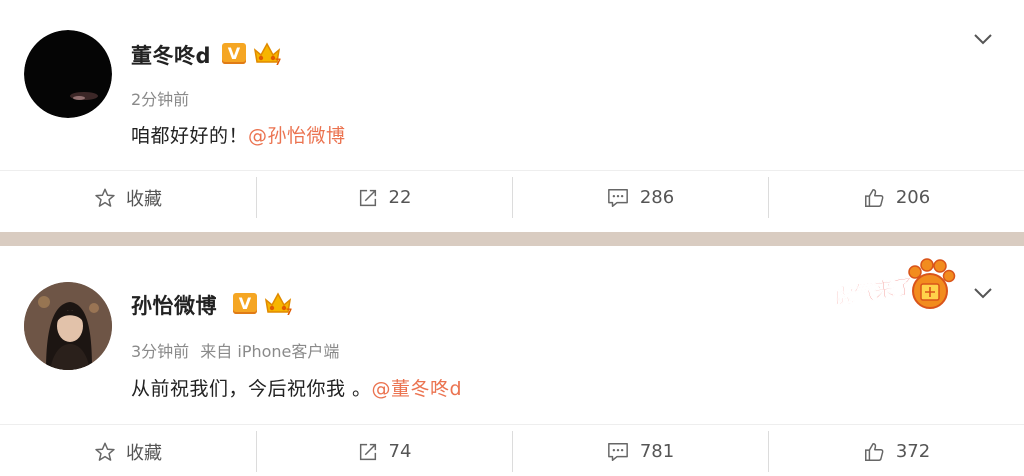  I want to click on post-time: 2分钟前, so click(160, 99).